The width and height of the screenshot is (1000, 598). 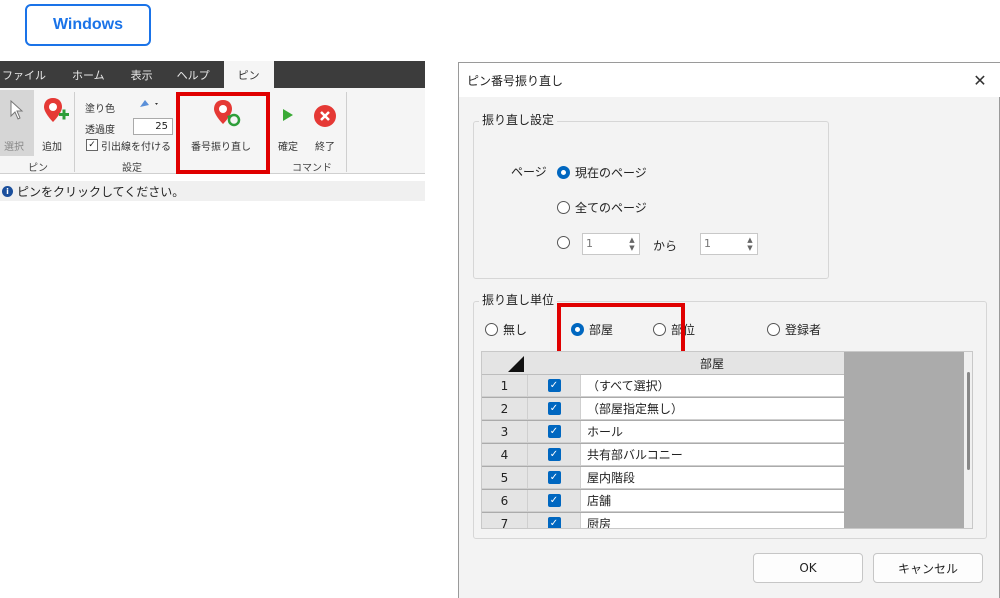 I want to click on leader-label: 引出線を付ける, so click(x=136, y=147).